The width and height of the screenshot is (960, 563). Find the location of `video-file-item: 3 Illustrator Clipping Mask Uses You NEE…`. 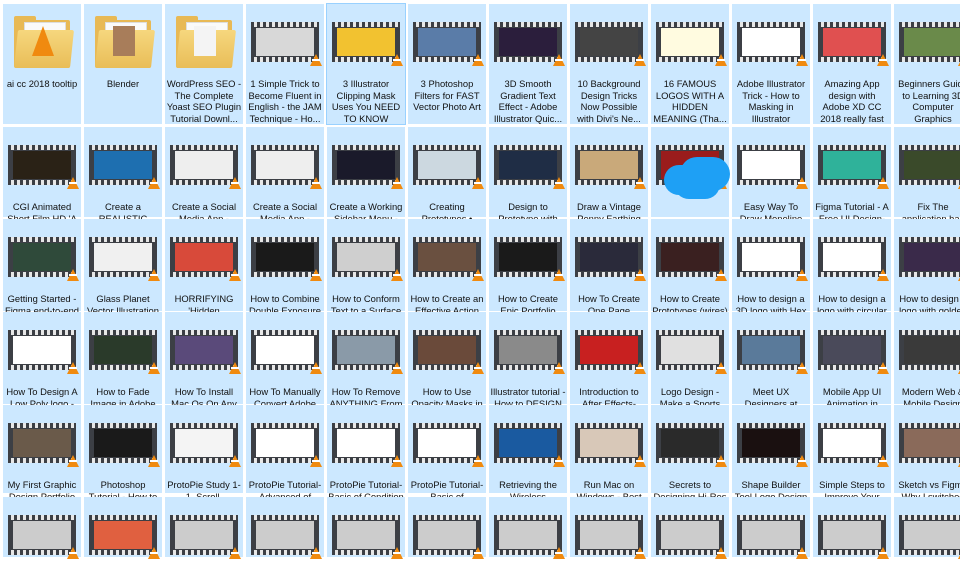

video-file-item: 3 Illustrator Clipping Mask Uses You NEE… is located at coordinates (366, 64).